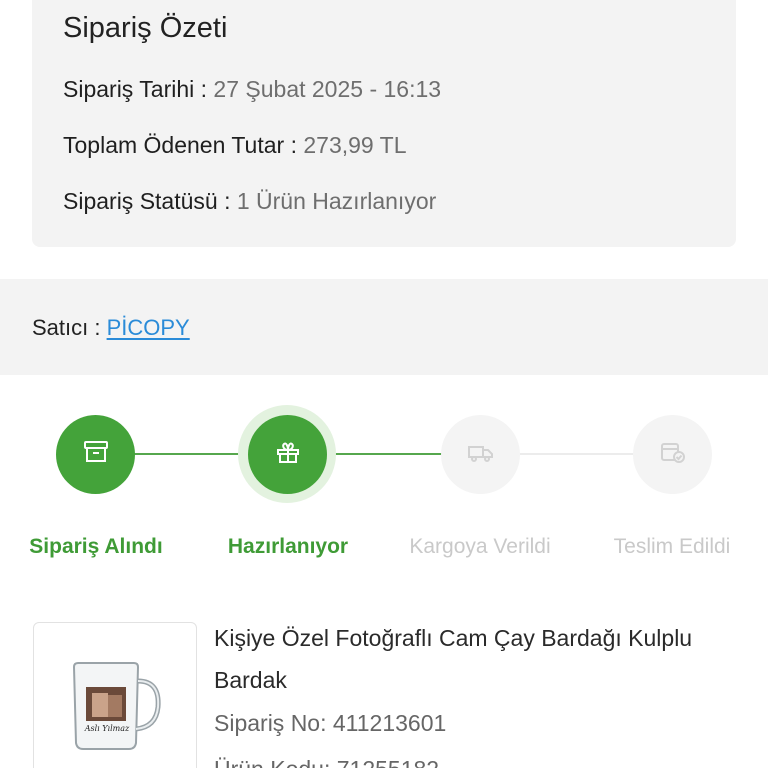 The height and width of the screenshot is (768, 768). What do you see at coordinates (288, 546) in the screenshot?
I see `step-preparing-label: Hazırlanıyor` at bounding box center [288, 546].